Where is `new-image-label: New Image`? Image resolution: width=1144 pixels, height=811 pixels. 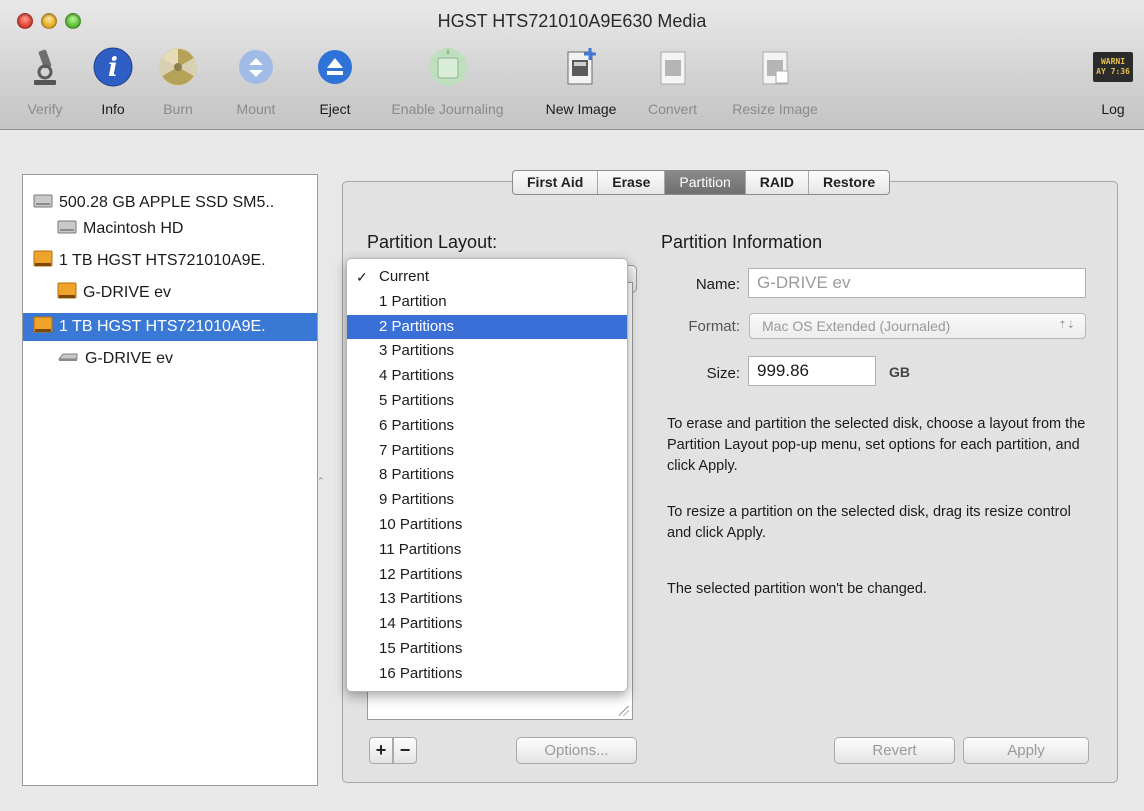
new-image-label: New Image is located at coordinates (581, 109).